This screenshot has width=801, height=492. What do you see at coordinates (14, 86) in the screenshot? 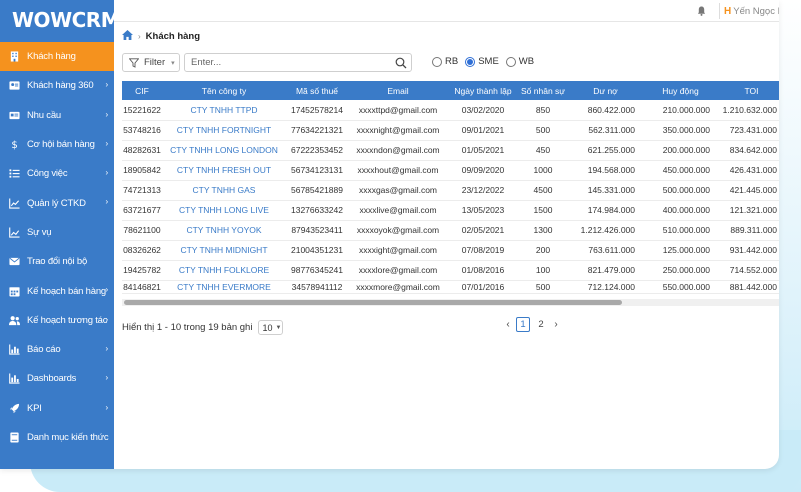
I see `contact-card-icon` at bounding box center [14, 86].